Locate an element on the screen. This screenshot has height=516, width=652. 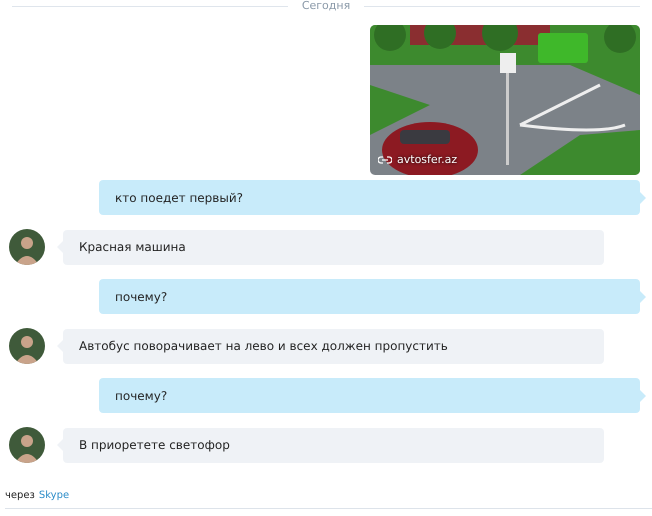
link-icon is located at coordinates (385, 159).